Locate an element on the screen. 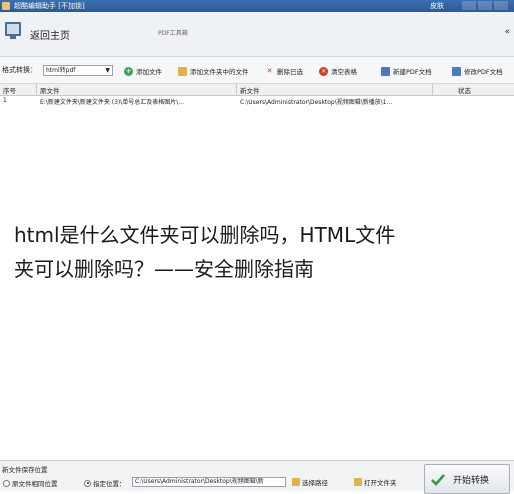  start-convert-label: 开始转换 is located at coordinates (471, 481).